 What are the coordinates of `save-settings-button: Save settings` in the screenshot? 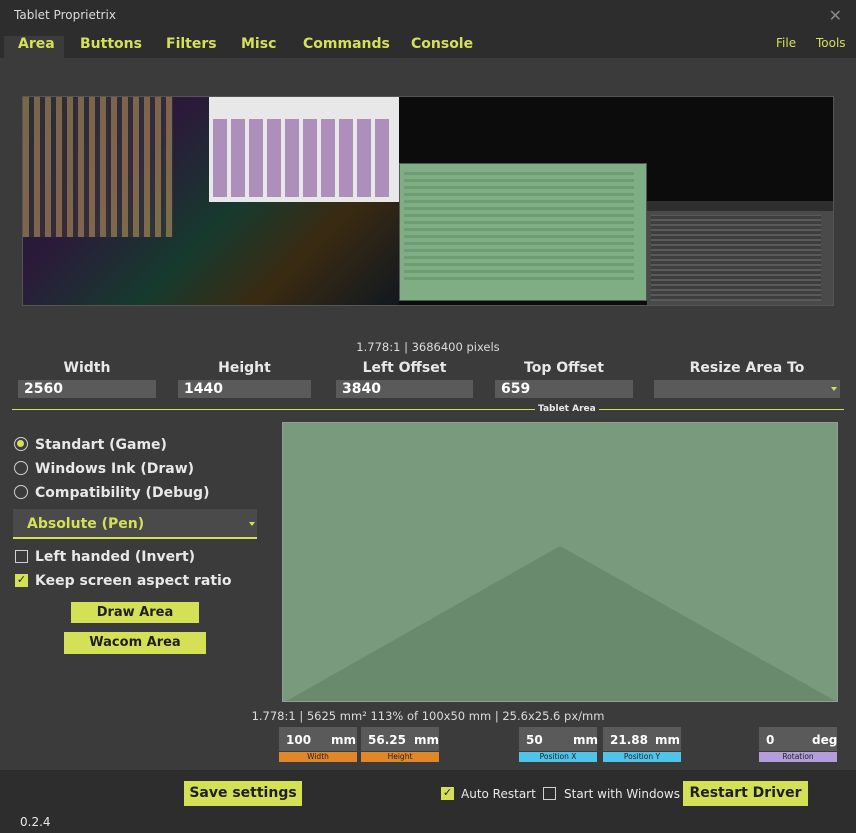 It's located at (243, 793).